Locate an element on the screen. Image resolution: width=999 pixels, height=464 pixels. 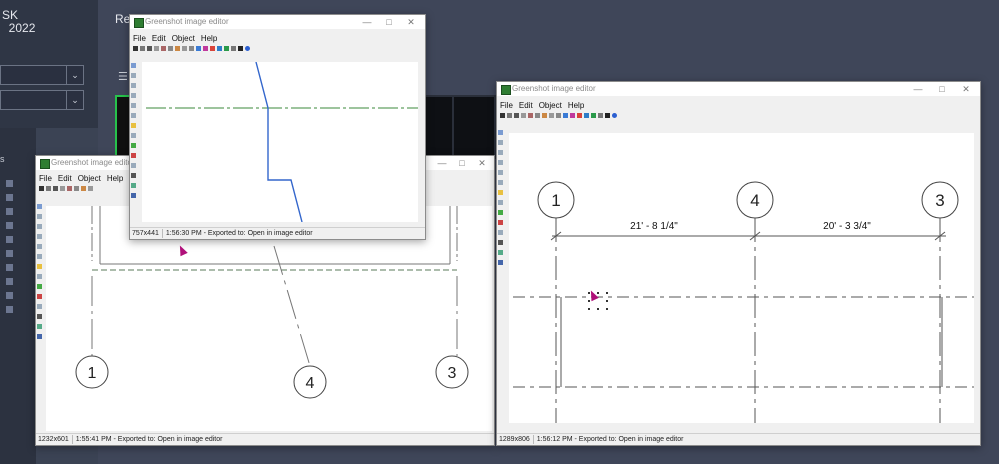
list-view-icon: ☰ is located at coordinates (123, 76).